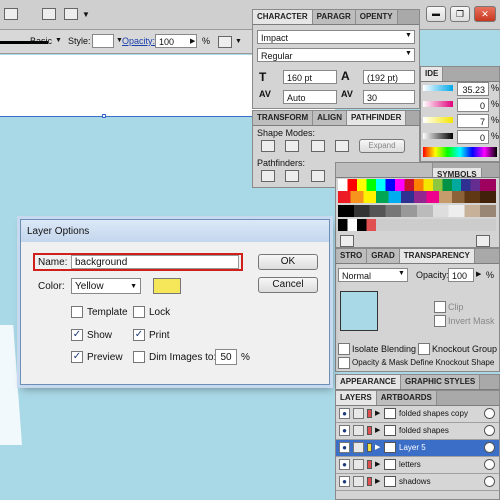 The width and height of the screenshot is (500, 500). What do you see at coordinates (344, 349) in the screenshot?
I see `isolate-blending-checkbox` at bounding box center [344, 349].